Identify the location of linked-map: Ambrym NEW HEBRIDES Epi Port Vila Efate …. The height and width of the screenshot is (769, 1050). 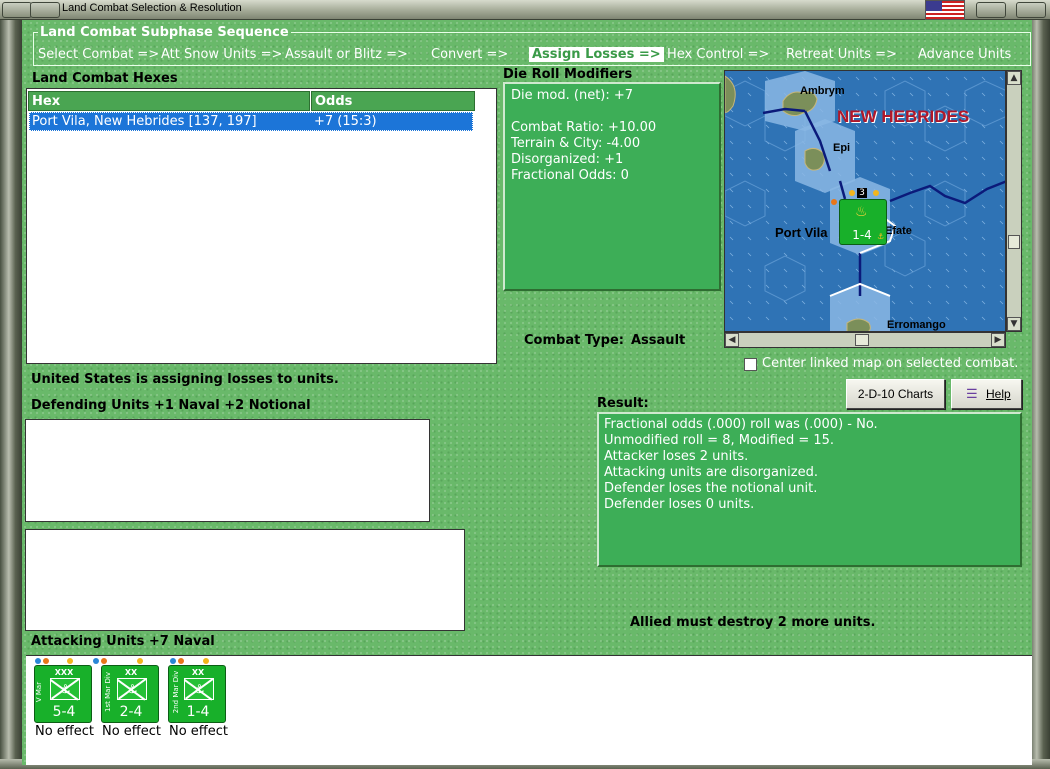
(865, 201).